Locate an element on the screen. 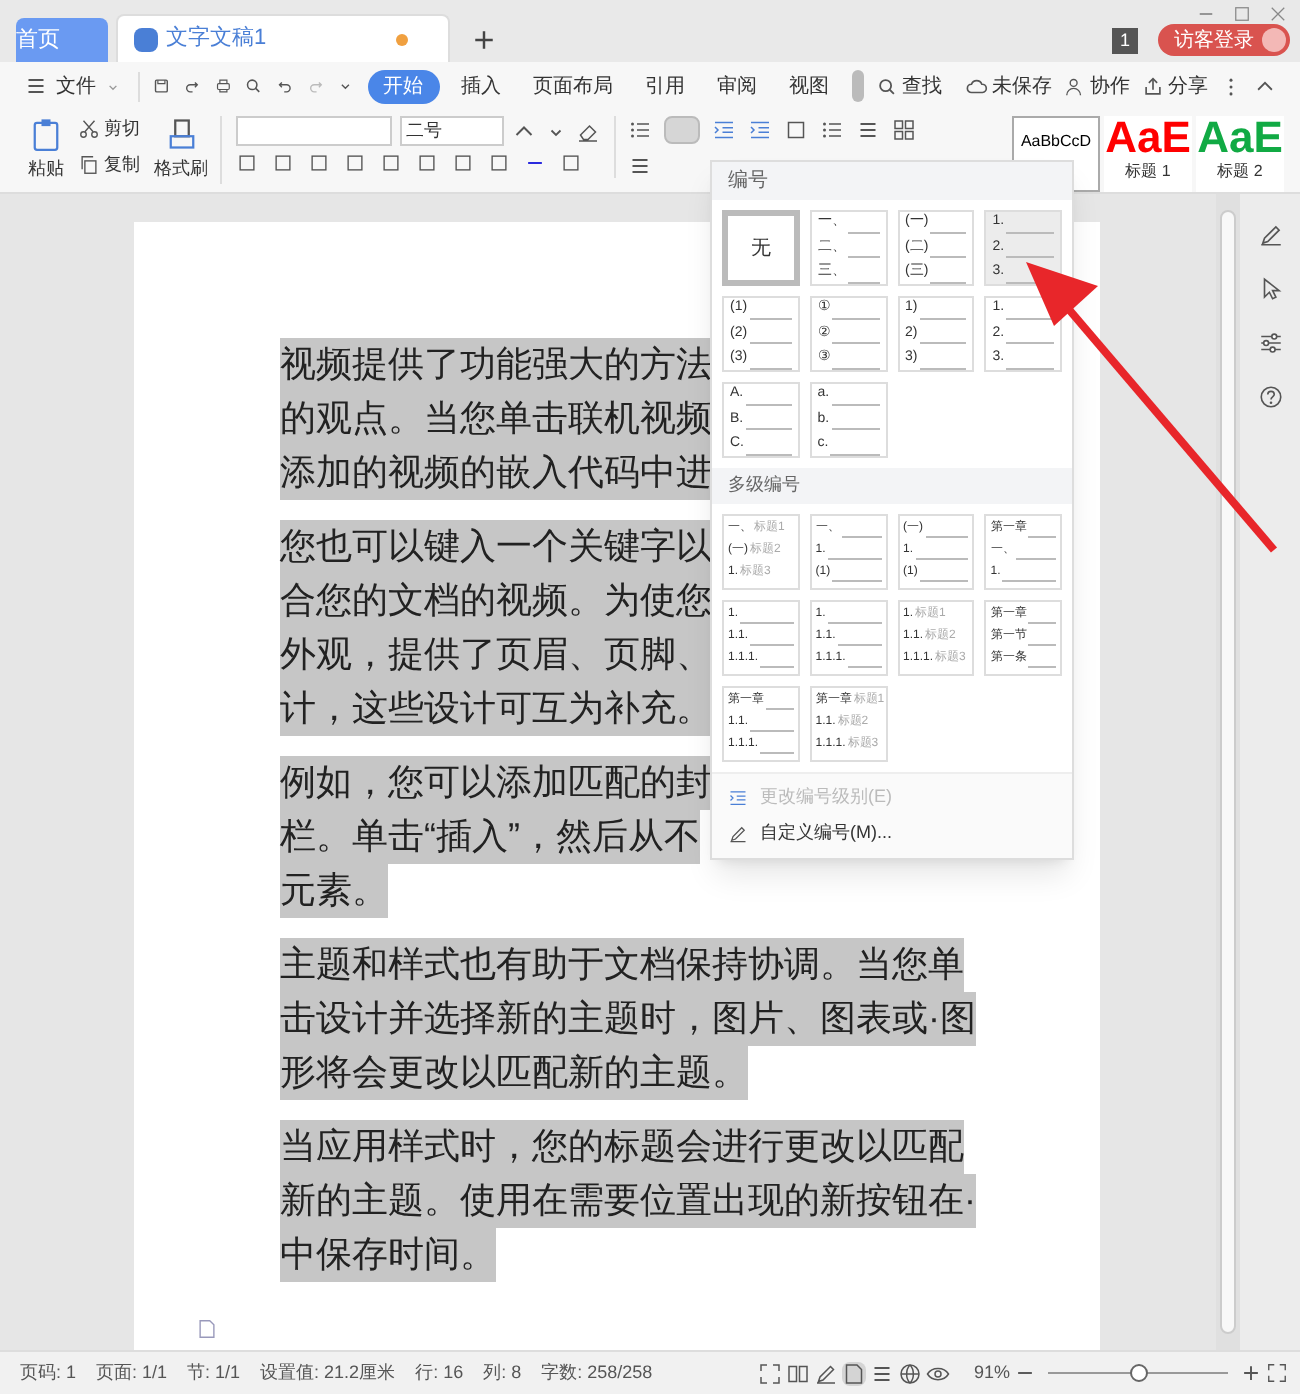 This screenshot has height=1394, width=1300. font-name-field is located at coordinates (314, 131).